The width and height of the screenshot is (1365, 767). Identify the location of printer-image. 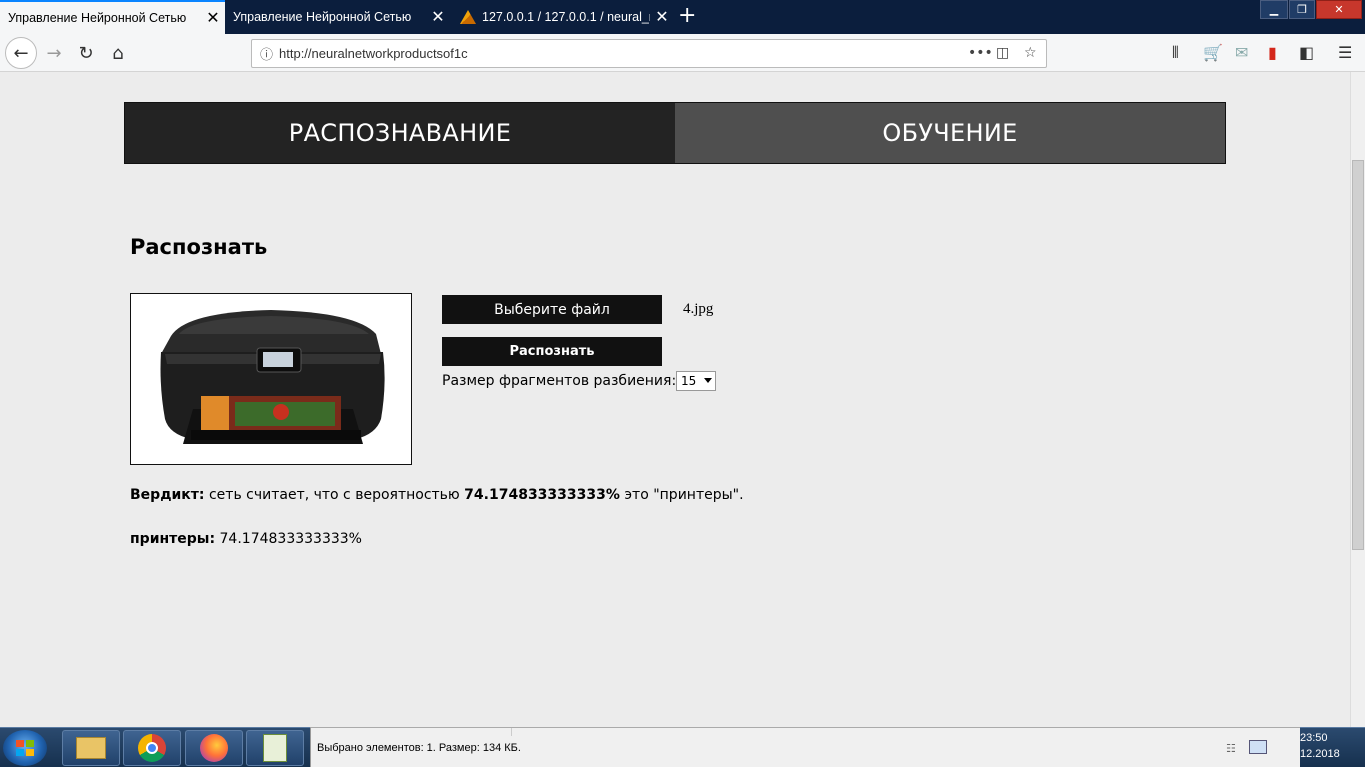
(272, 377).